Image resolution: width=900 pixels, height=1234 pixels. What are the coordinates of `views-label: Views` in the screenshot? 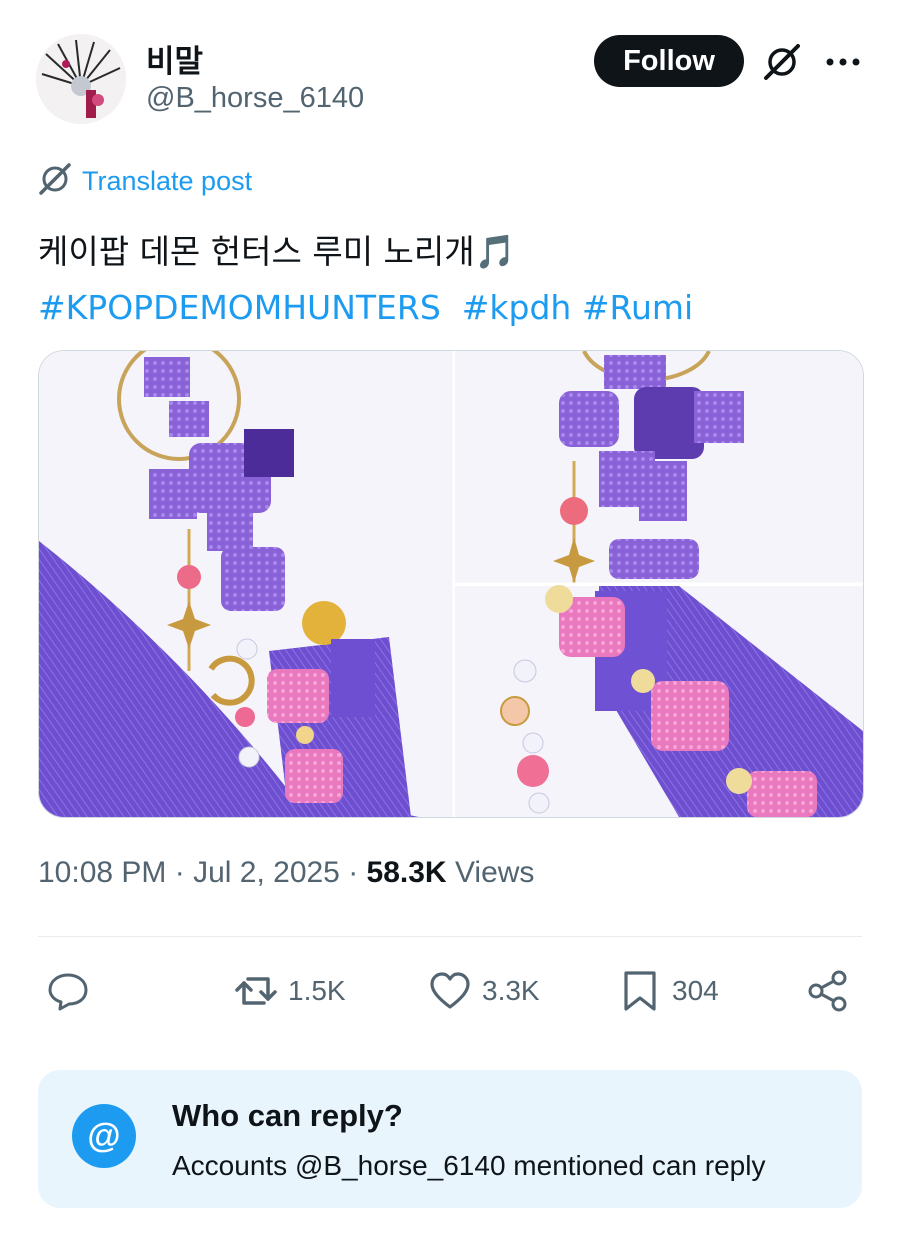 It's located at (494, 872).